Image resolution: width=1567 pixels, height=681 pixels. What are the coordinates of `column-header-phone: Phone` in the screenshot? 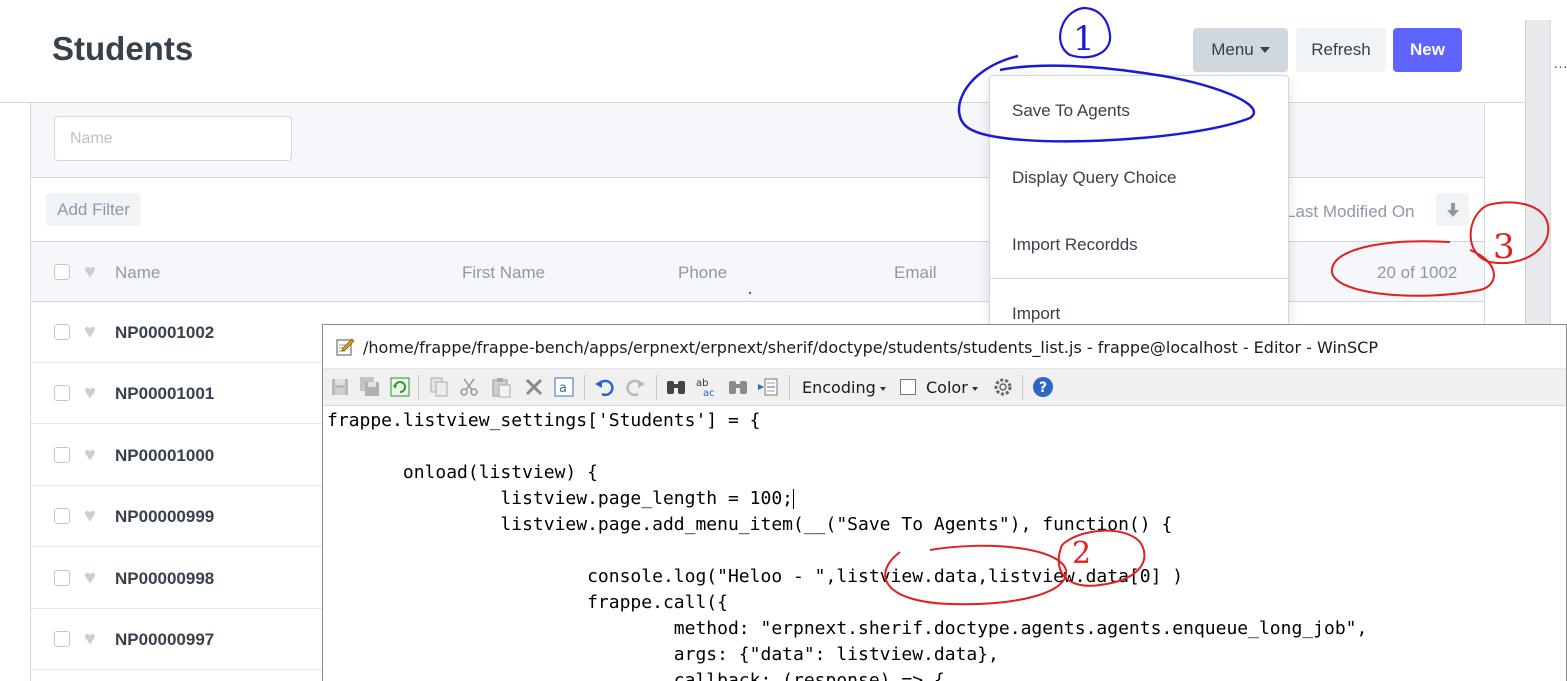 It's located at (703, 272).